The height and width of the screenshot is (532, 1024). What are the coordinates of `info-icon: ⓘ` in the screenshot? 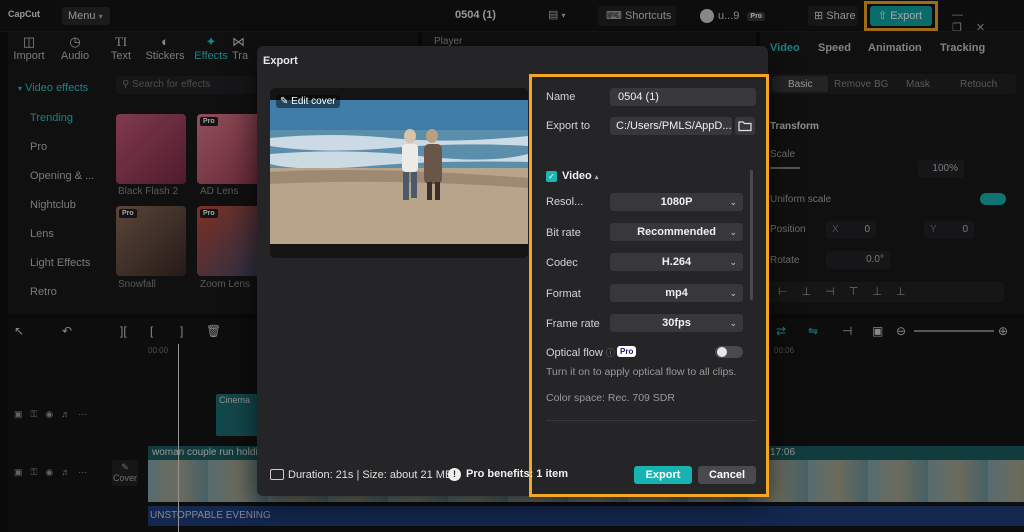 It's located at (610, 353).